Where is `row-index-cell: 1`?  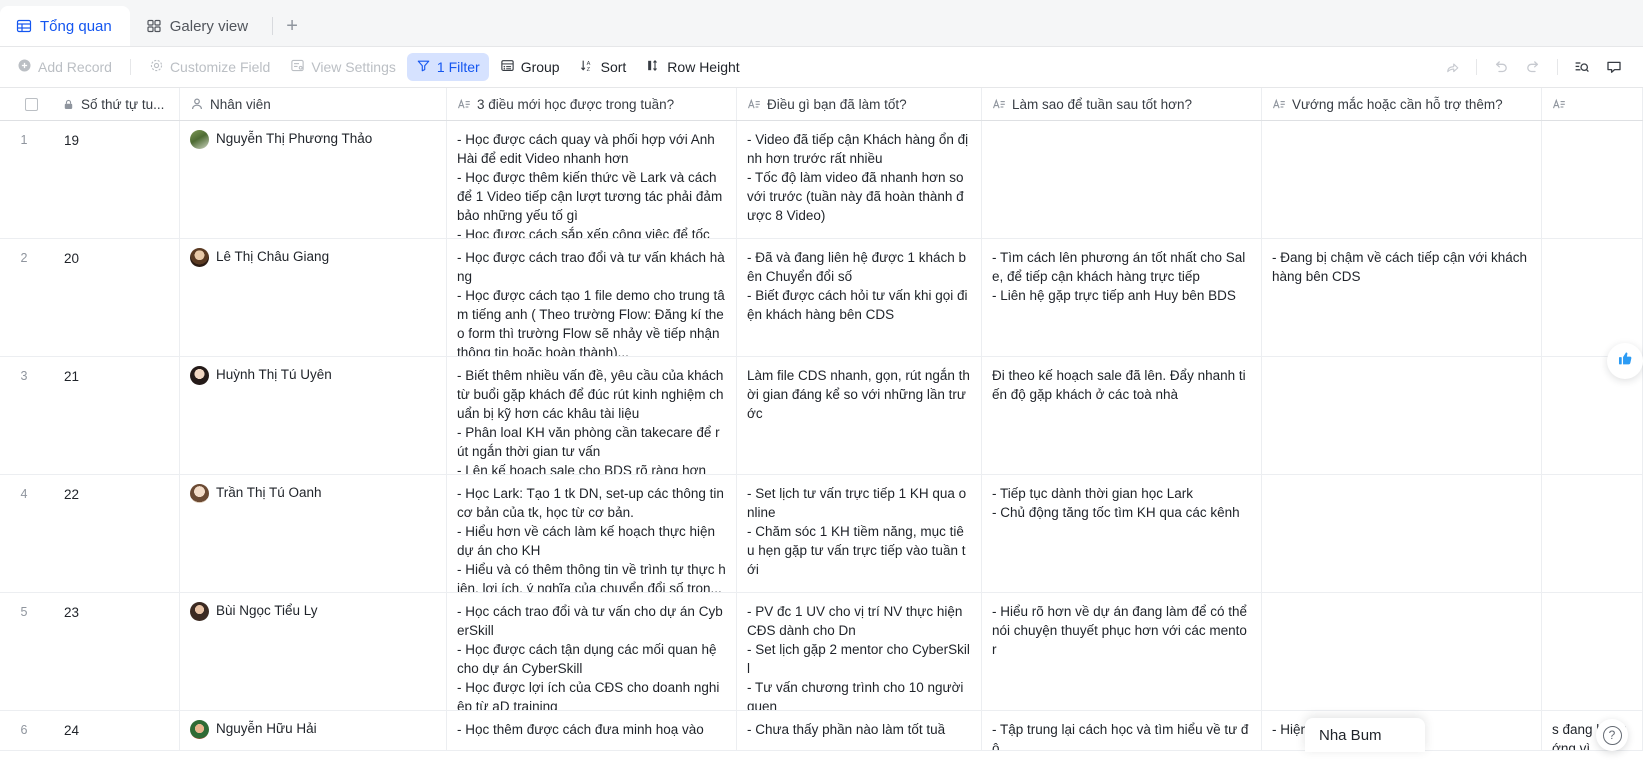
row-index-cell: 1 is located at coordinates (31, 179).